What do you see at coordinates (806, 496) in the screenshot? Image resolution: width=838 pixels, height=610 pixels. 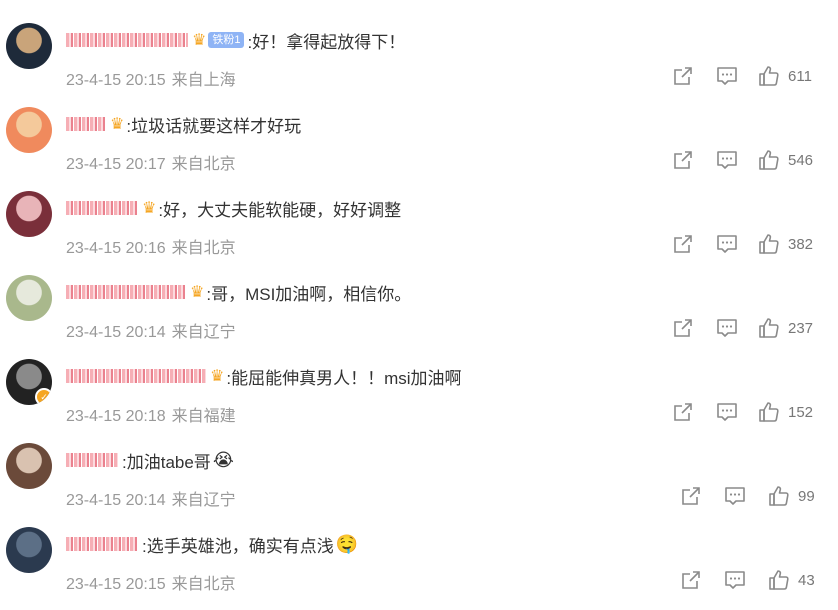 I see `like-count: 99` at bounding box center [806, 496].